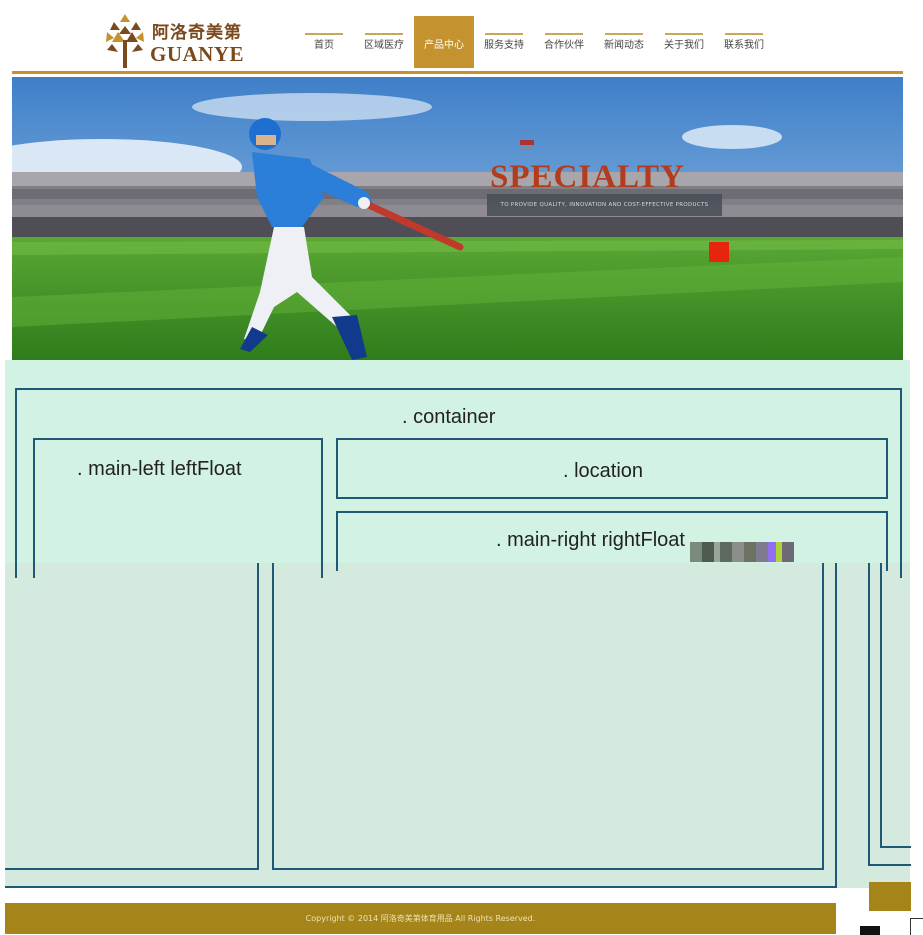 Image resolution: width=923 pixels, height=935 pixels. What do you see at coordinates (590, 540) in the screenshot?
I see `main-right-label: . main-right rightFloat` at bounding box center [590, 540].